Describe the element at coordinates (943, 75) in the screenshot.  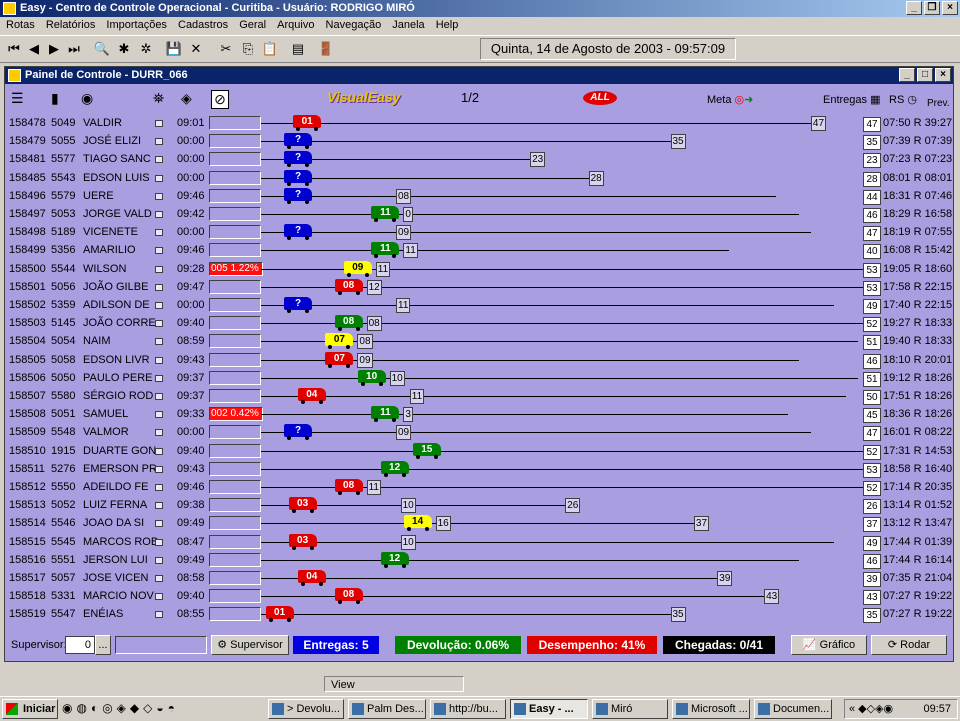
I see `panel-close-button: ×` at that location.